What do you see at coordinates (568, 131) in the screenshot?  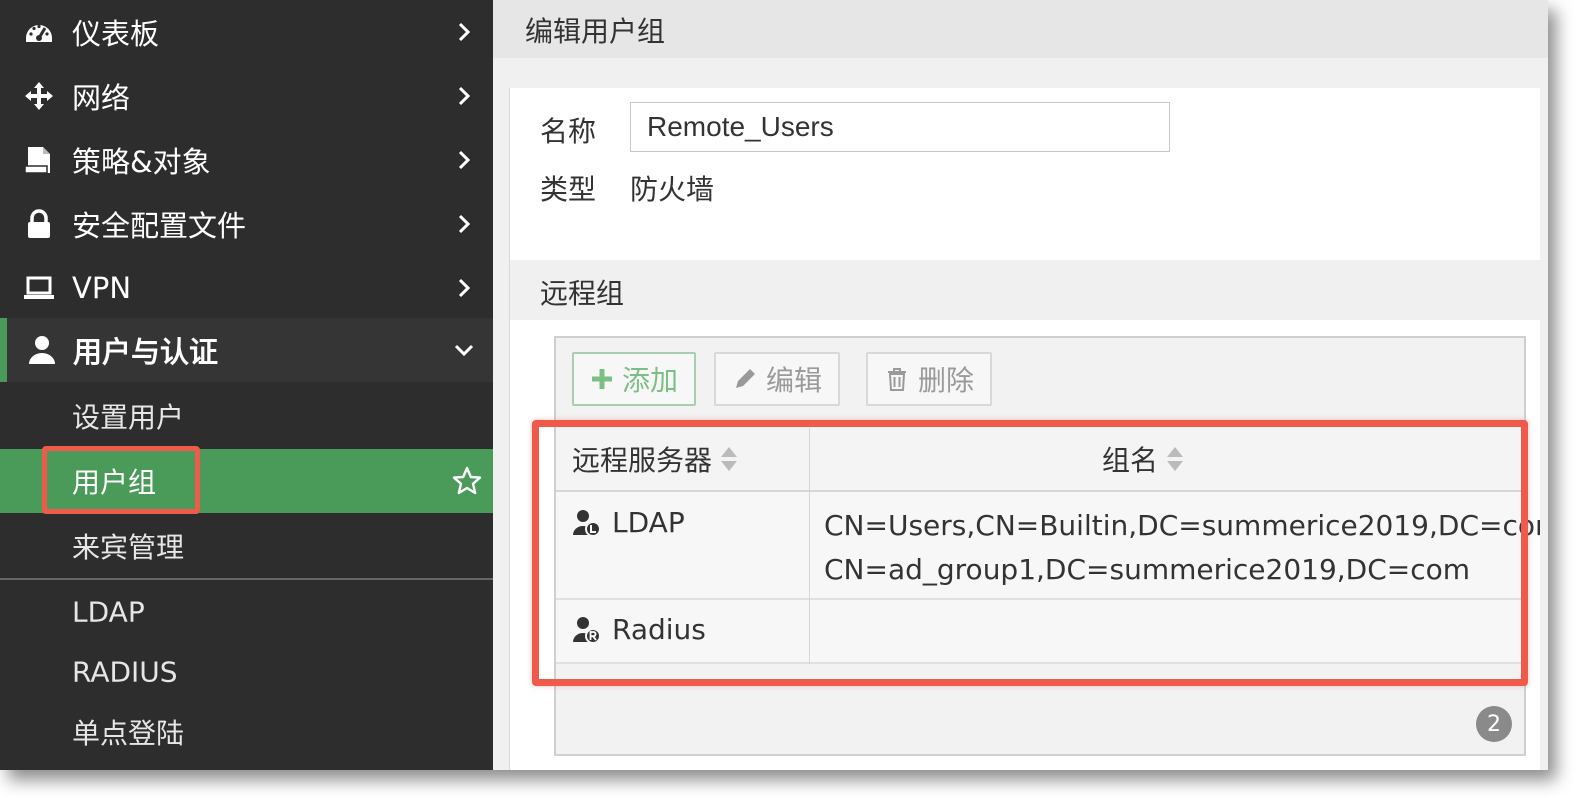 I see `name-label: 名称` at bounding box center [568, 131].